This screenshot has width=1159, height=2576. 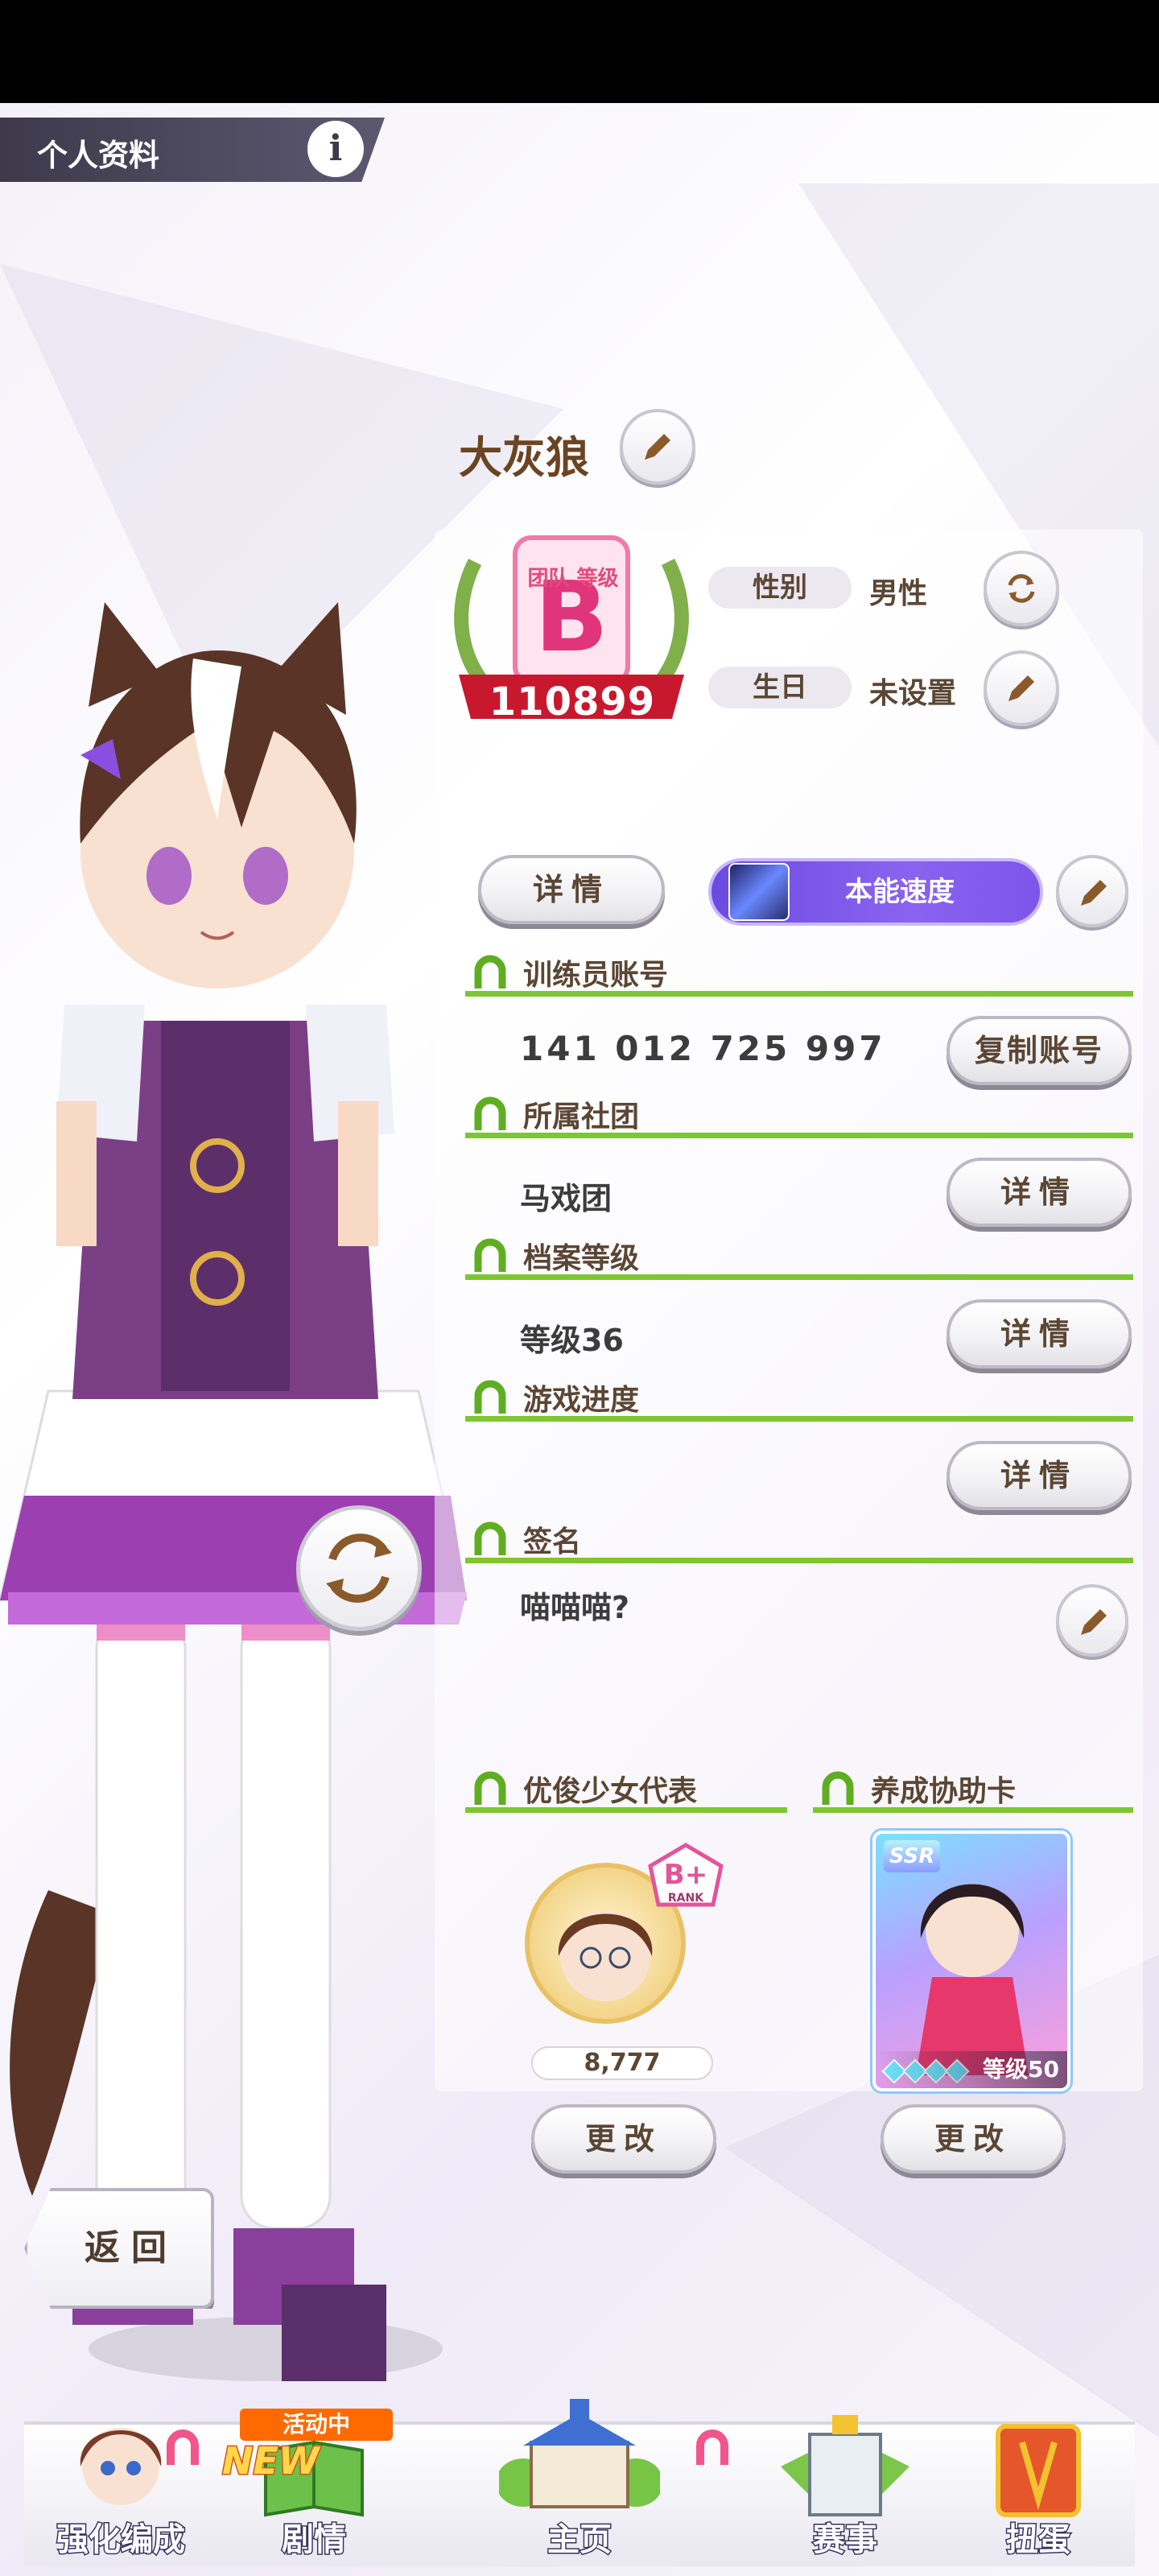 What do you see at coordinates (121, 2540) in the screenshot?
I see `nav-label: 强化编成` at bounding box center [121, 2540].